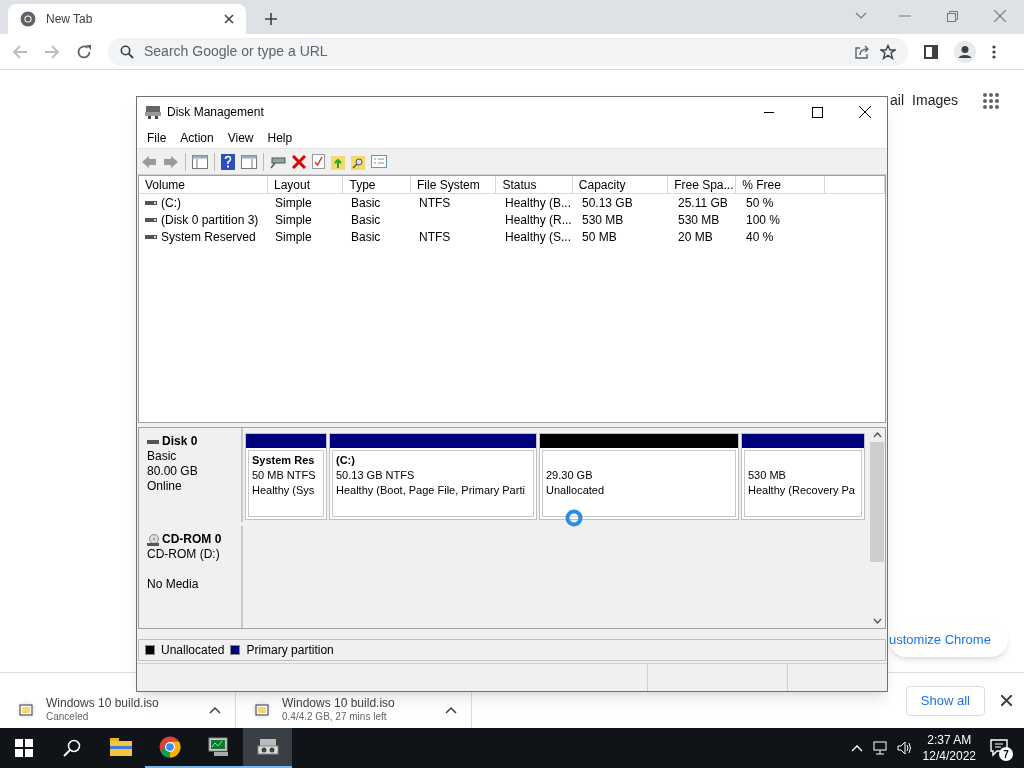 The height and width of the screenshot is (768, 1024). I want to click on reload-icon, so click(84, 51).